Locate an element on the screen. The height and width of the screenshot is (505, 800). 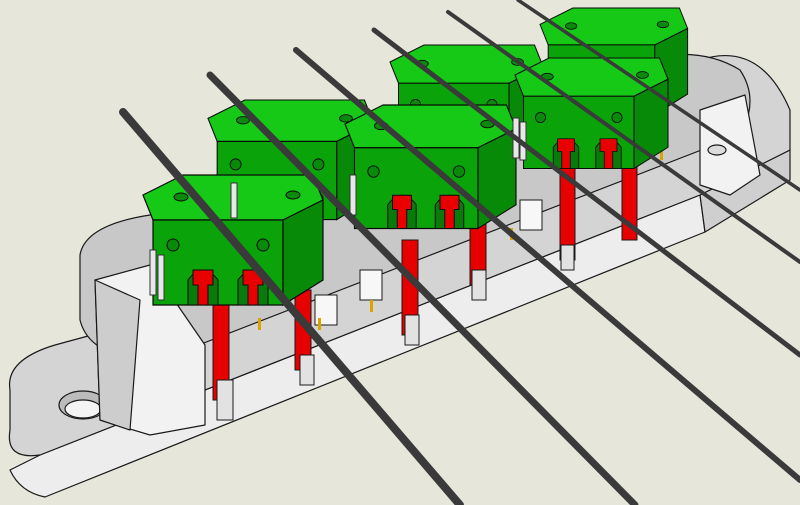
mount-hole-icon is located at coordinates (717, 150).